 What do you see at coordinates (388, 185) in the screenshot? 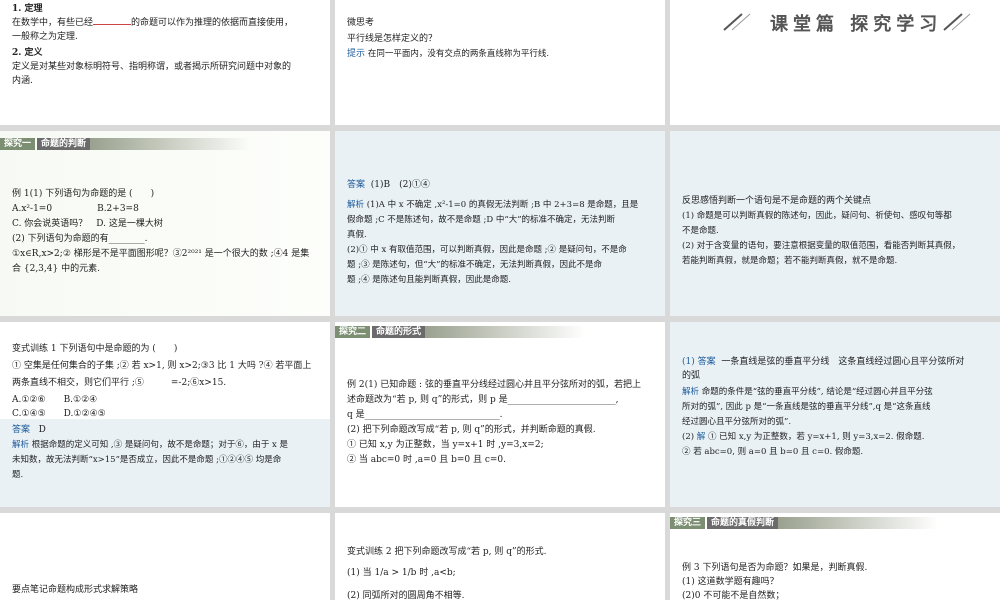
I see `answer-line: 答案 (1)B (2)①④` at bounding box center [388, 185].